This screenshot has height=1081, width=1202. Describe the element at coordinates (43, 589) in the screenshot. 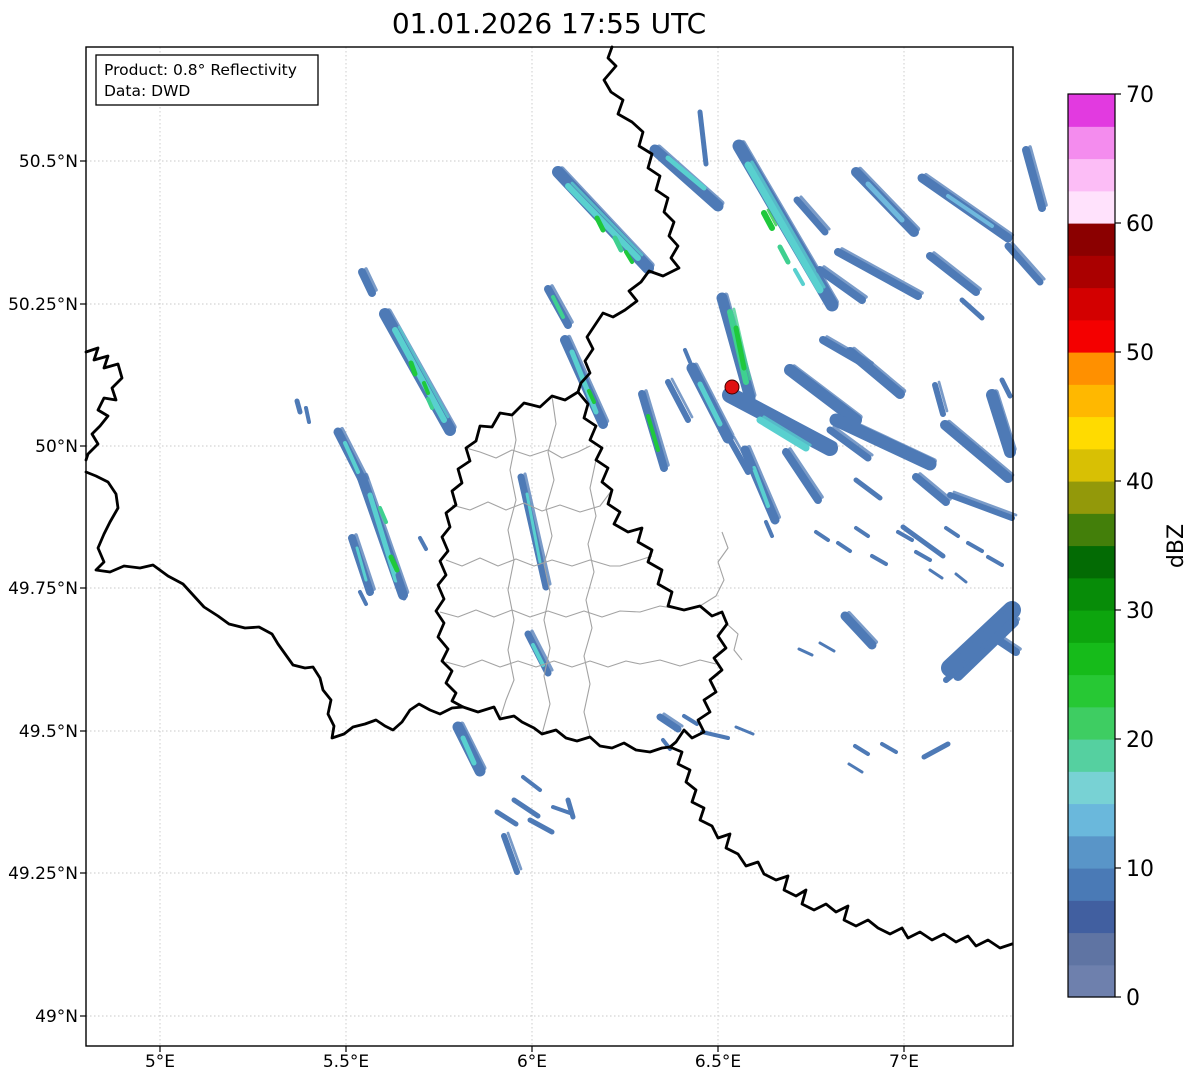

I see `ytick-label: 49.75°N` at that location.